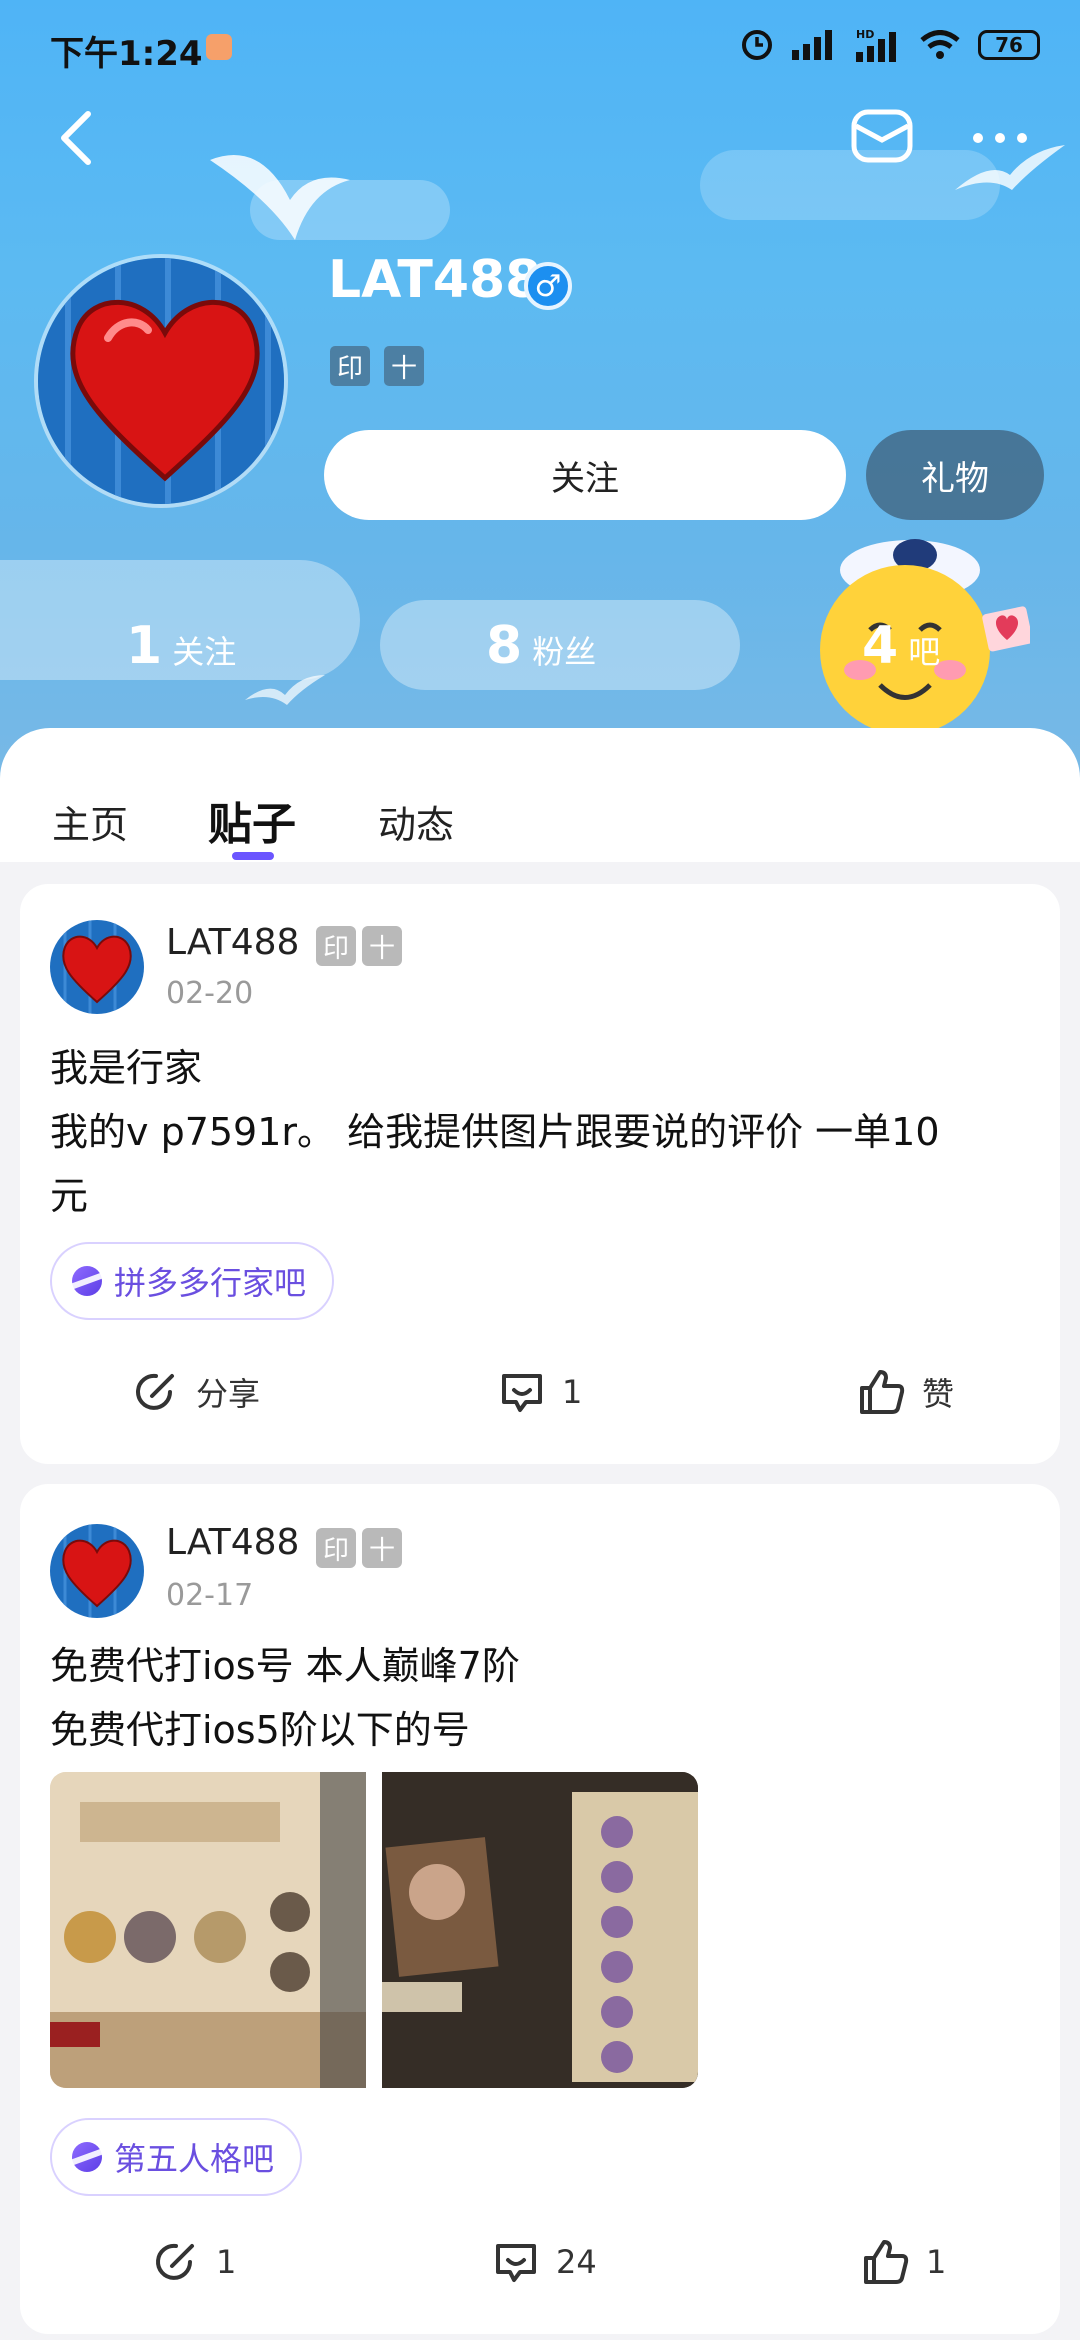 This screenshot has width=1080, height=2340. What do you see at coordinates (540, 48) in the screenshot?
I see `status-bar: 下午1:24 HD 76` at bounding box center [540, 48].